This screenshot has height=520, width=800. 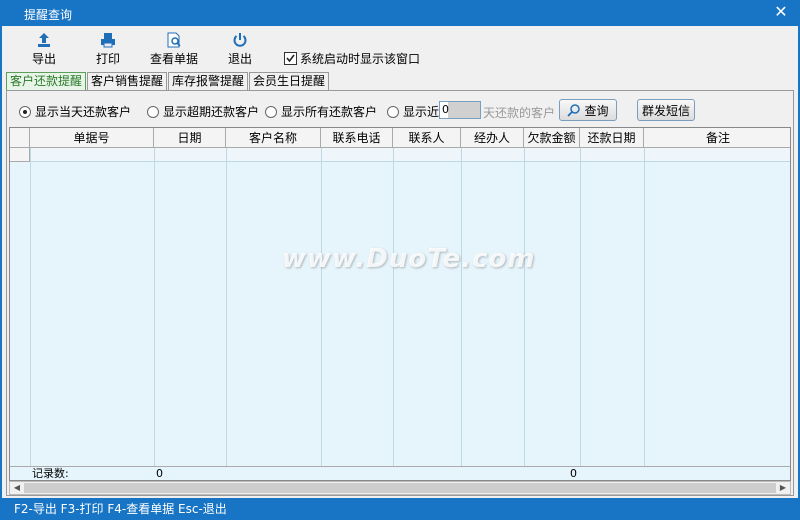 I want to click on query-button: 查询, so click(x=588, y=110).